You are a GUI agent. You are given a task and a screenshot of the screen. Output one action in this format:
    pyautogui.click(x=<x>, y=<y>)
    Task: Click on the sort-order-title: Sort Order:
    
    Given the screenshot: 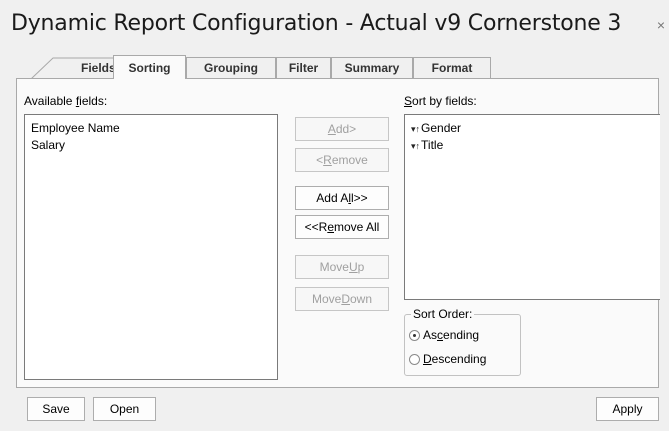 What is the action you would take?
    pyautogui.click(x=443, y=314)
    